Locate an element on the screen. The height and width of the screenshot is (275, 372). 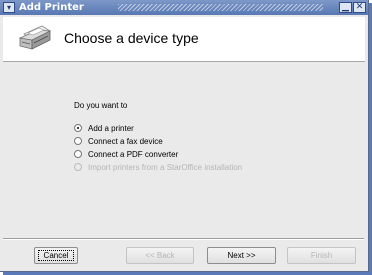
back-button: << Back is located at coordinates (160, 255).